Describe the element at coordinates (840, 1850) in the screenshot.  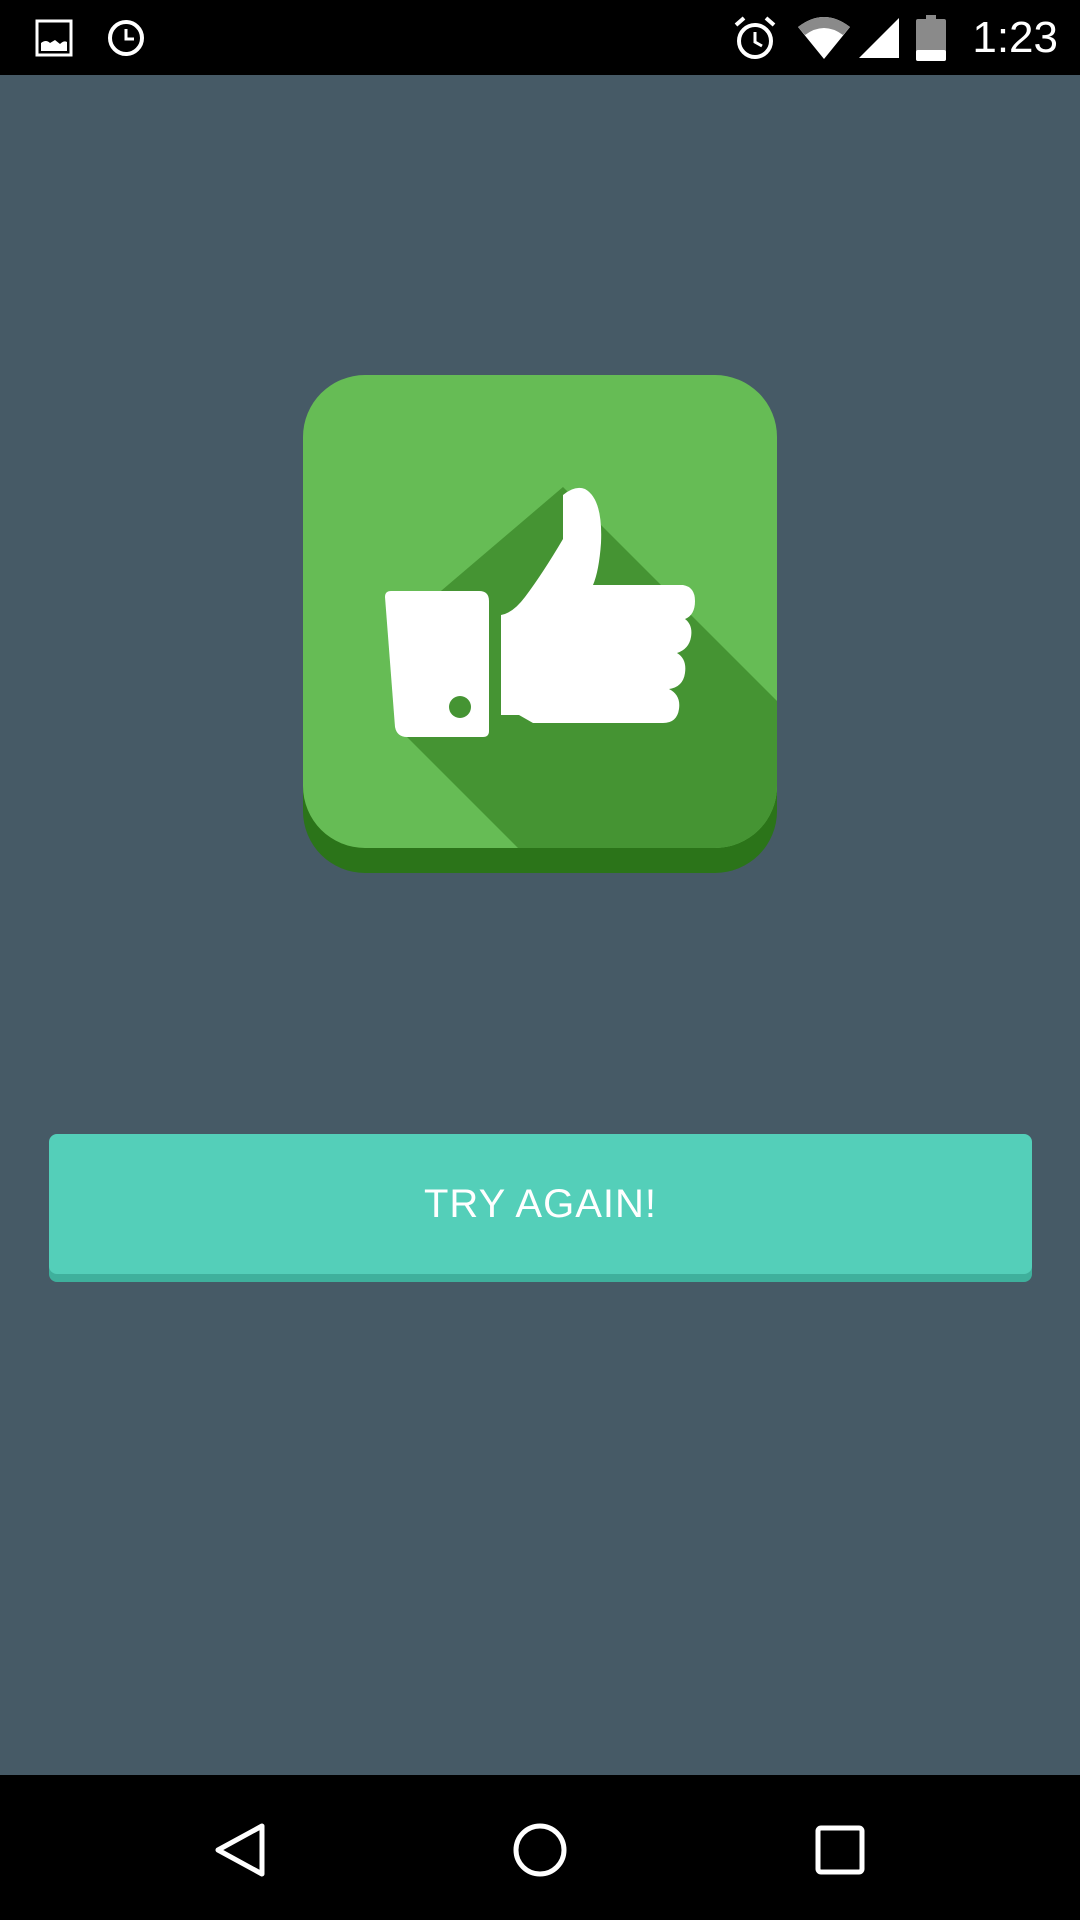
I see `recents-icon` at that location.